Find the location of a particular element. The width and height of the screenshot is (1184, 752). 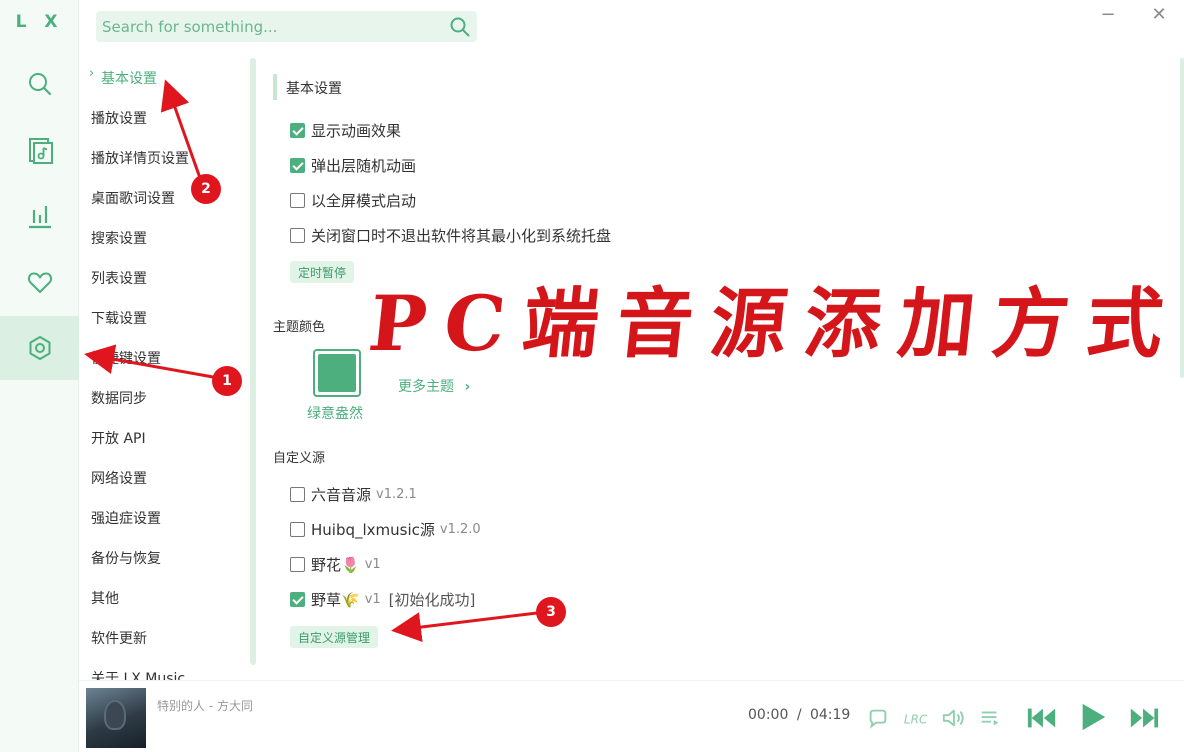

more-themes-link: 更多主题 › is located at coordinates (434, 386).